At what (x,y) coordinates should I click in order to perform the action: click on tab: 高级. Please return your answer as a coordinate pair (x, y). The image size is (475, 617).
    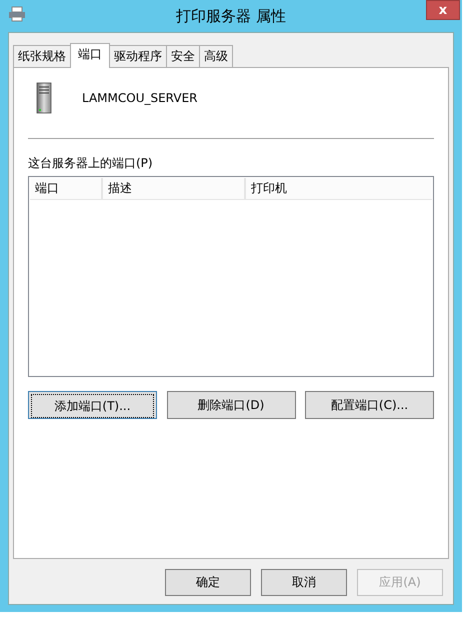
    Looking at the image, I should click on (216, 56).